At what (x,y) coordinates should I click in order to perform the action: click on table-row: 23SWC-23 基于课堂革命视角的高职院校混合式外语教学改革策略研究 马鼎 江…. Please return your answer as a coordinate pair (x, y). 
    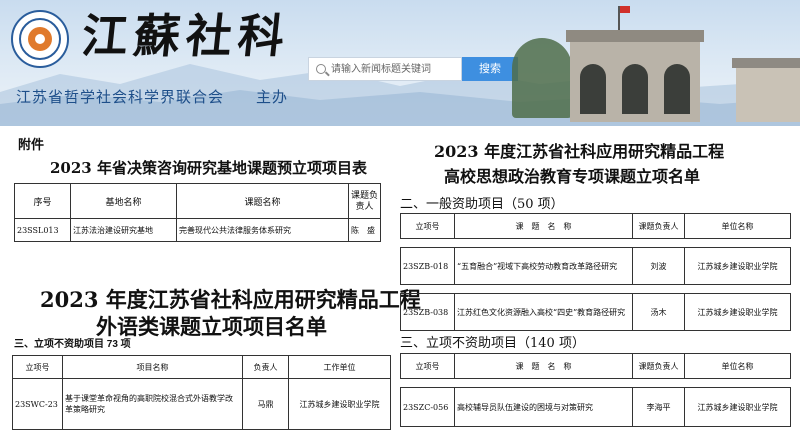
    Looking at the image, I should click on (201, 404).